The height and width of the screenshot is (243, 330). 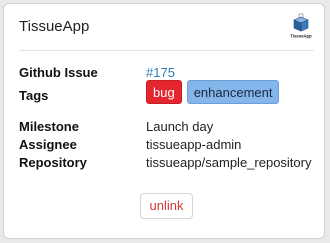 I want to click on tag-bug: bug, so click(x=164, y=92).